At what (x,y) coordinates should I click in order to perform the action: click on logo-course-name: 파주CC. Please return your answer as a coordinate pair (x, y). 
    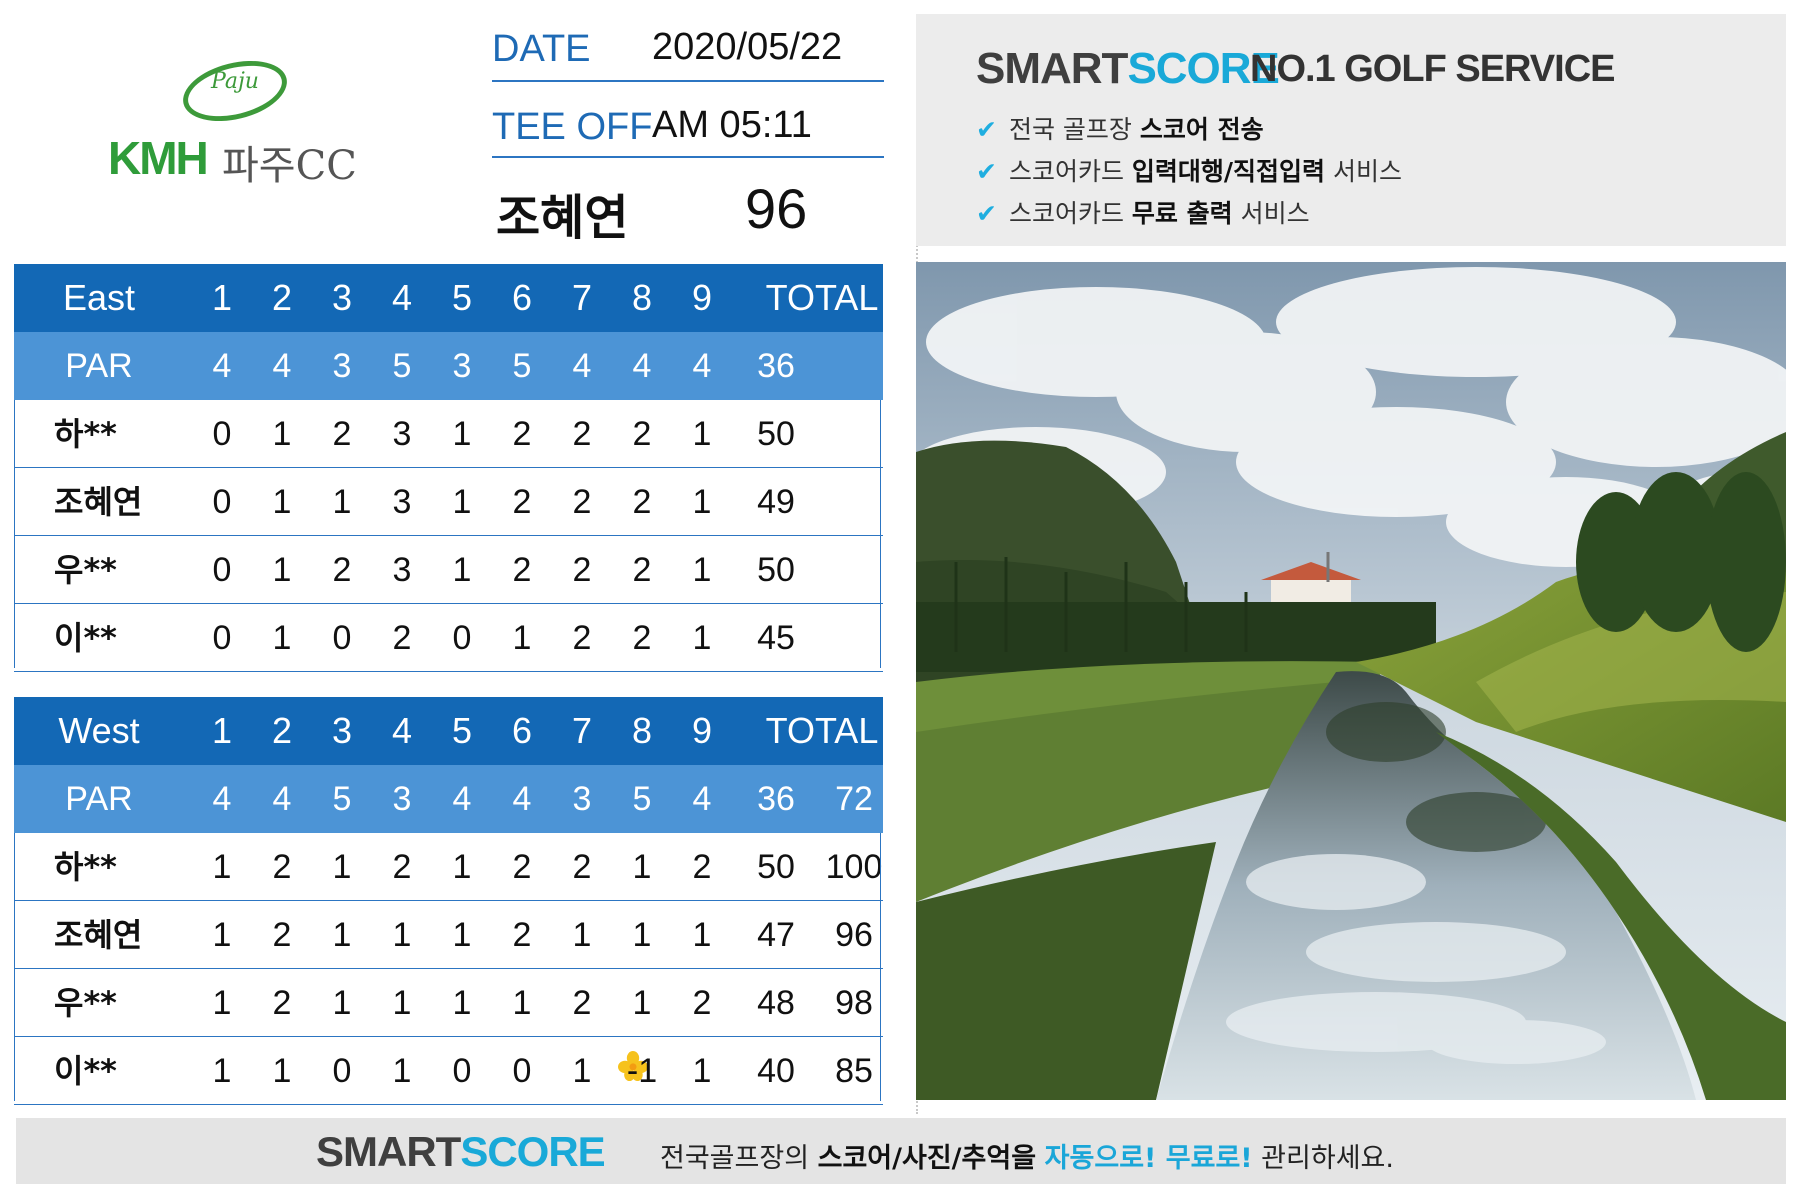
    Looking at the image, I should click on (289, 166).